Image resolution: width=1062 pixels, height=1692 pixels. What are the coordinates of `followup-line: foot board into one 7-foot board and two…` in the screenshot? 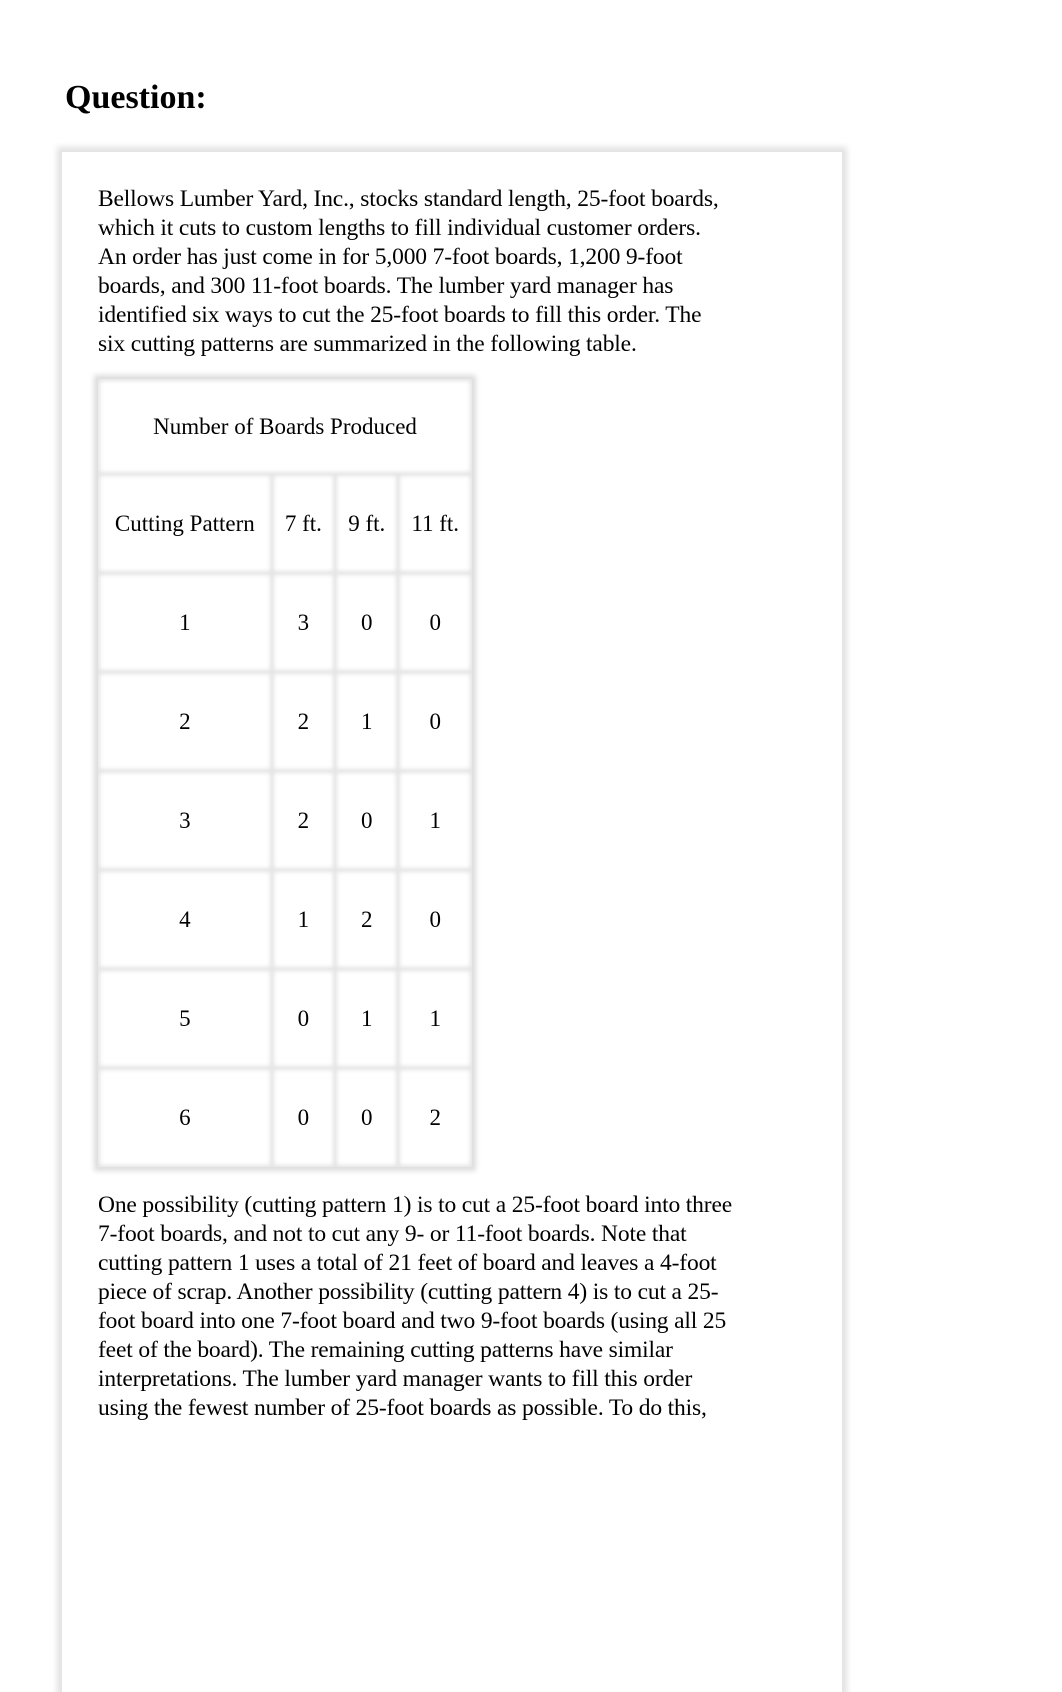 It's located at (412, 1321).